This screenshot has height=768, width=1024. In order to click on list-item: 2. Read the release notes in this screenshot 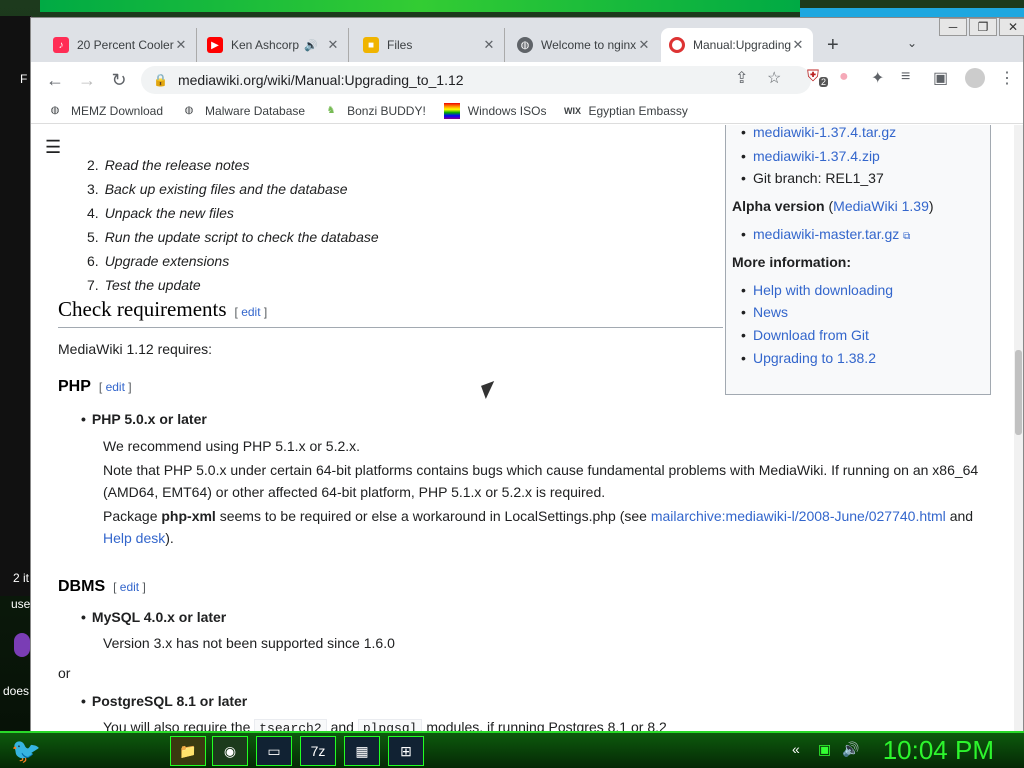, I will do `click(233, 165)`.